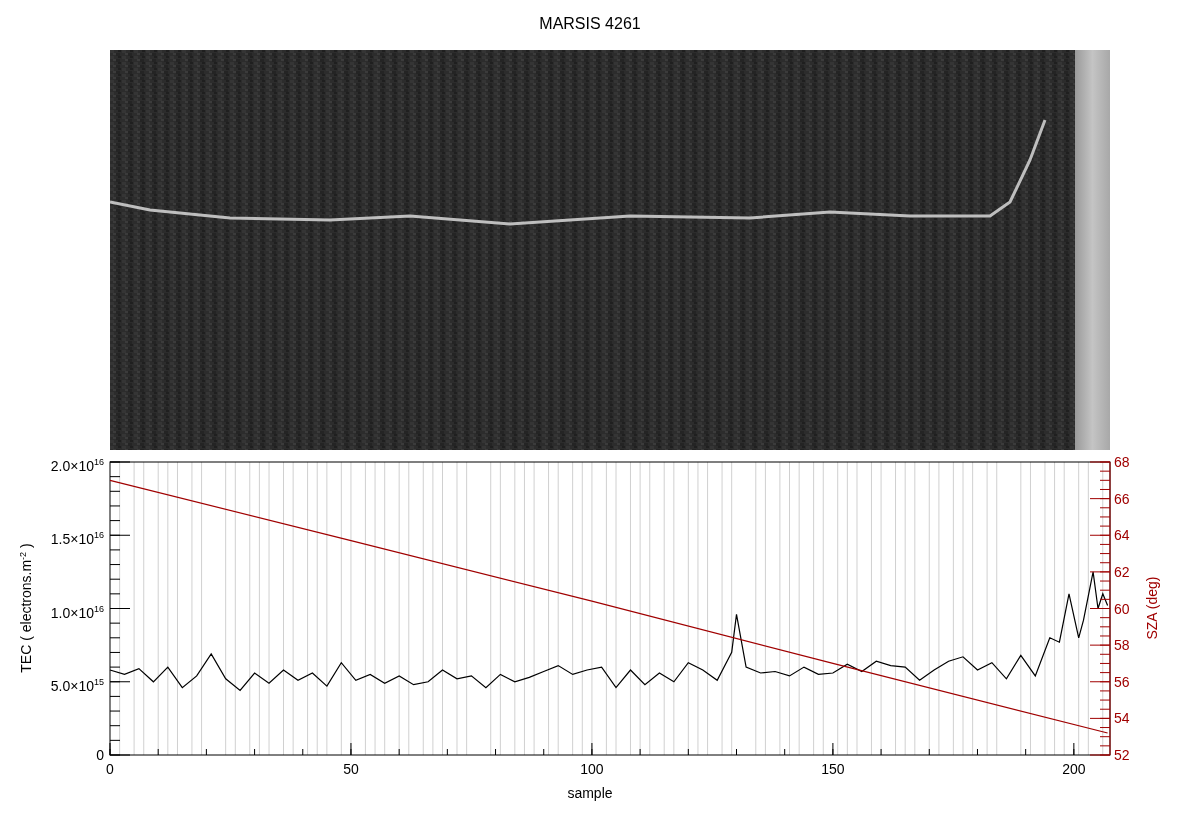 Image resolution: width=1180 pixels, height=830 pixels. I want to click on x-tick-label: 100, so click(592, 769).